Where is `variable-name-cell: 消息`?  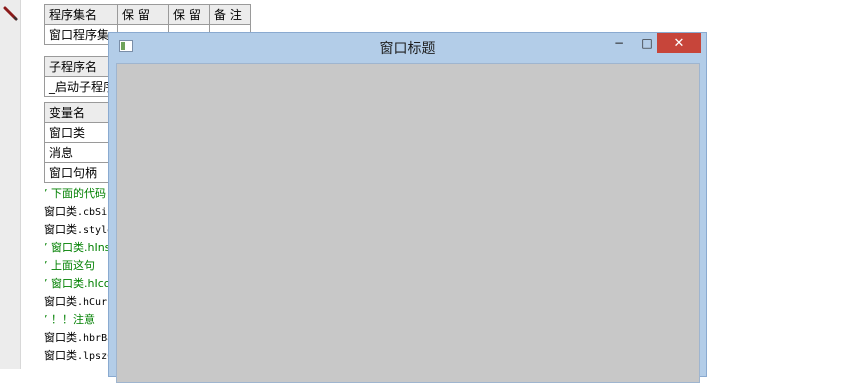
variable-name-cell: 消息 is located at coordinates (77, 152).